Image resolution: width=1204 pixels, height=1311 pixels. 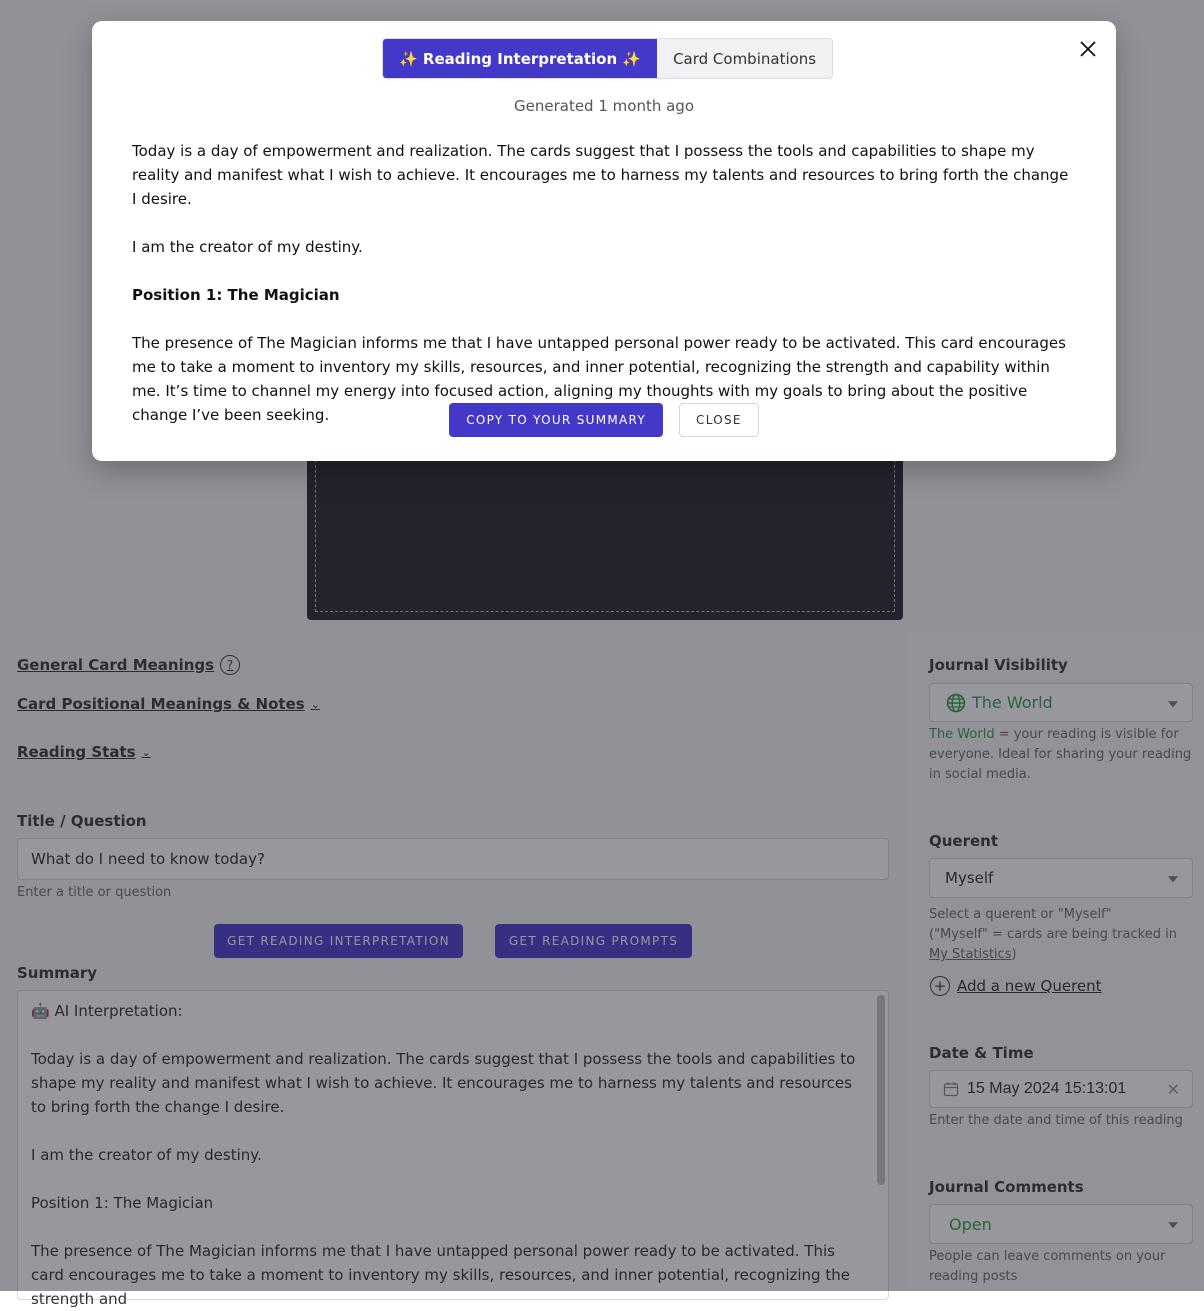 I want to click on tab-reading-interpretation: ✨ Reading Interpretation ✨, so click(x=520, y=58).